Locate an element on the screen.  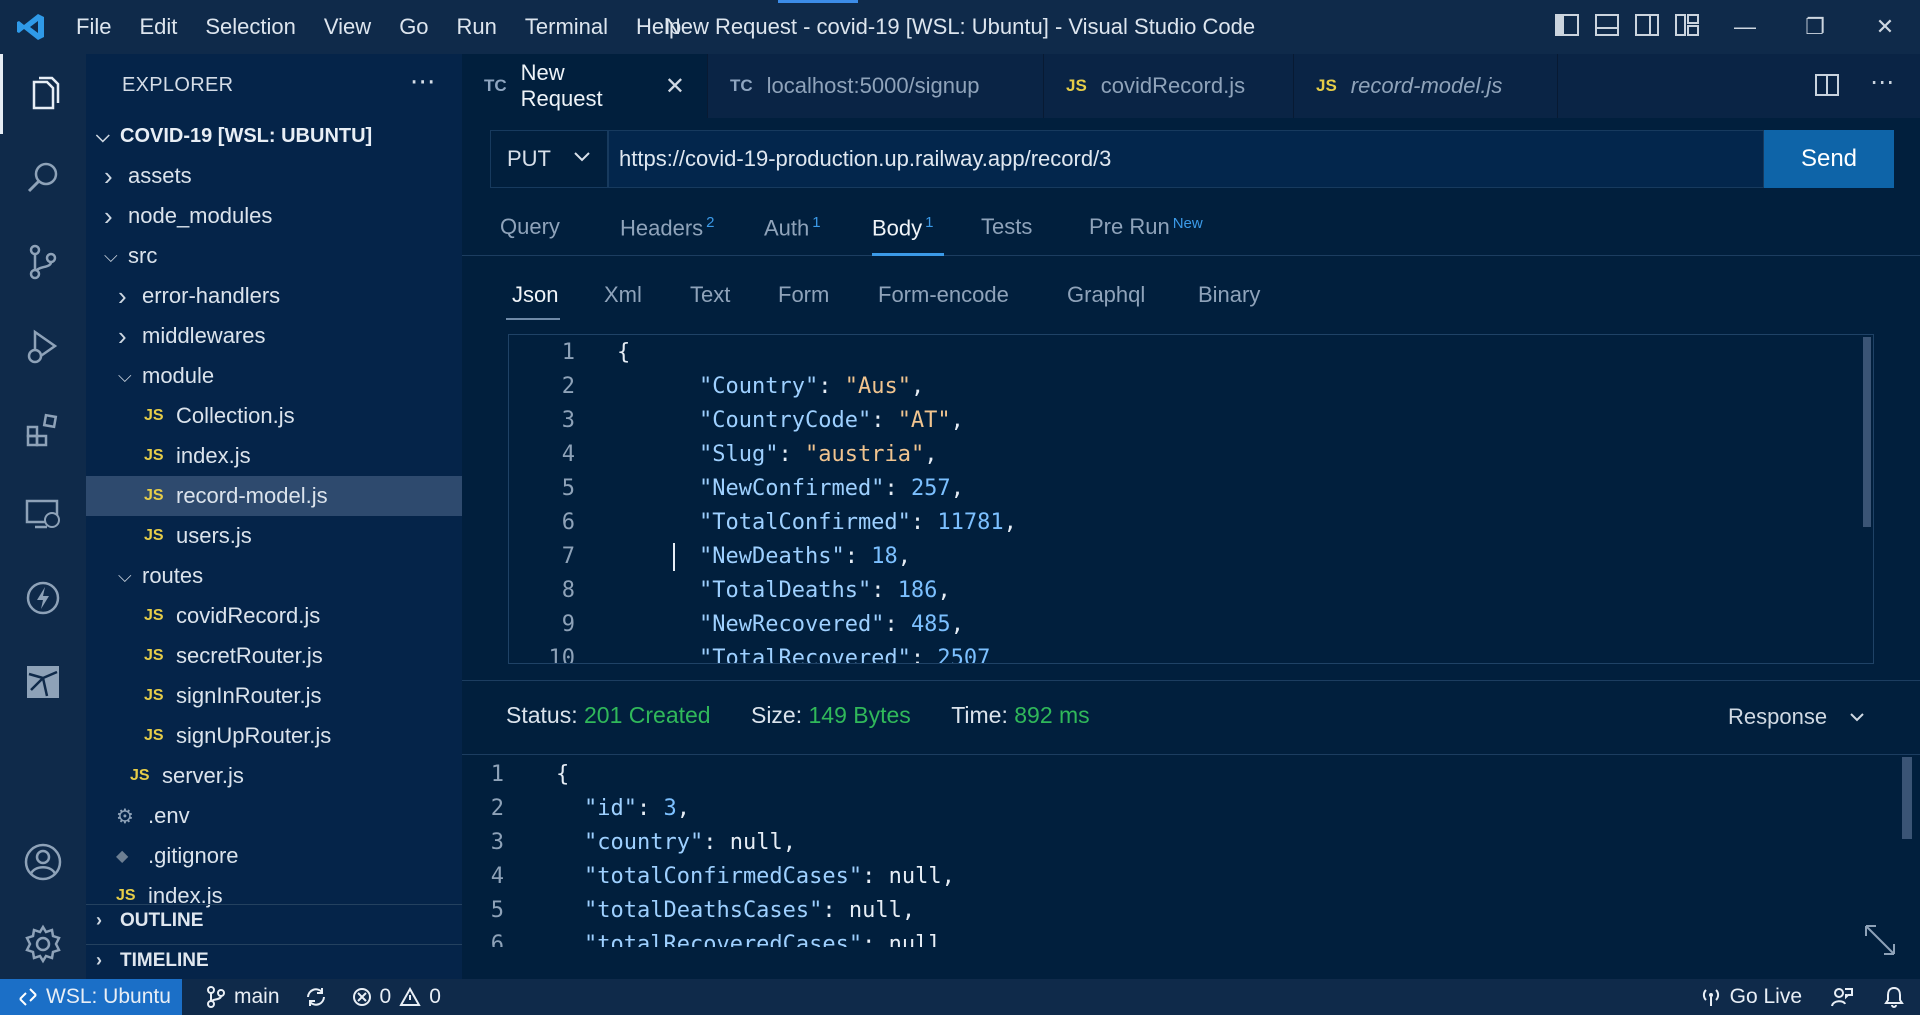
menu-selection: Selection is located at coordinates (250, 27).